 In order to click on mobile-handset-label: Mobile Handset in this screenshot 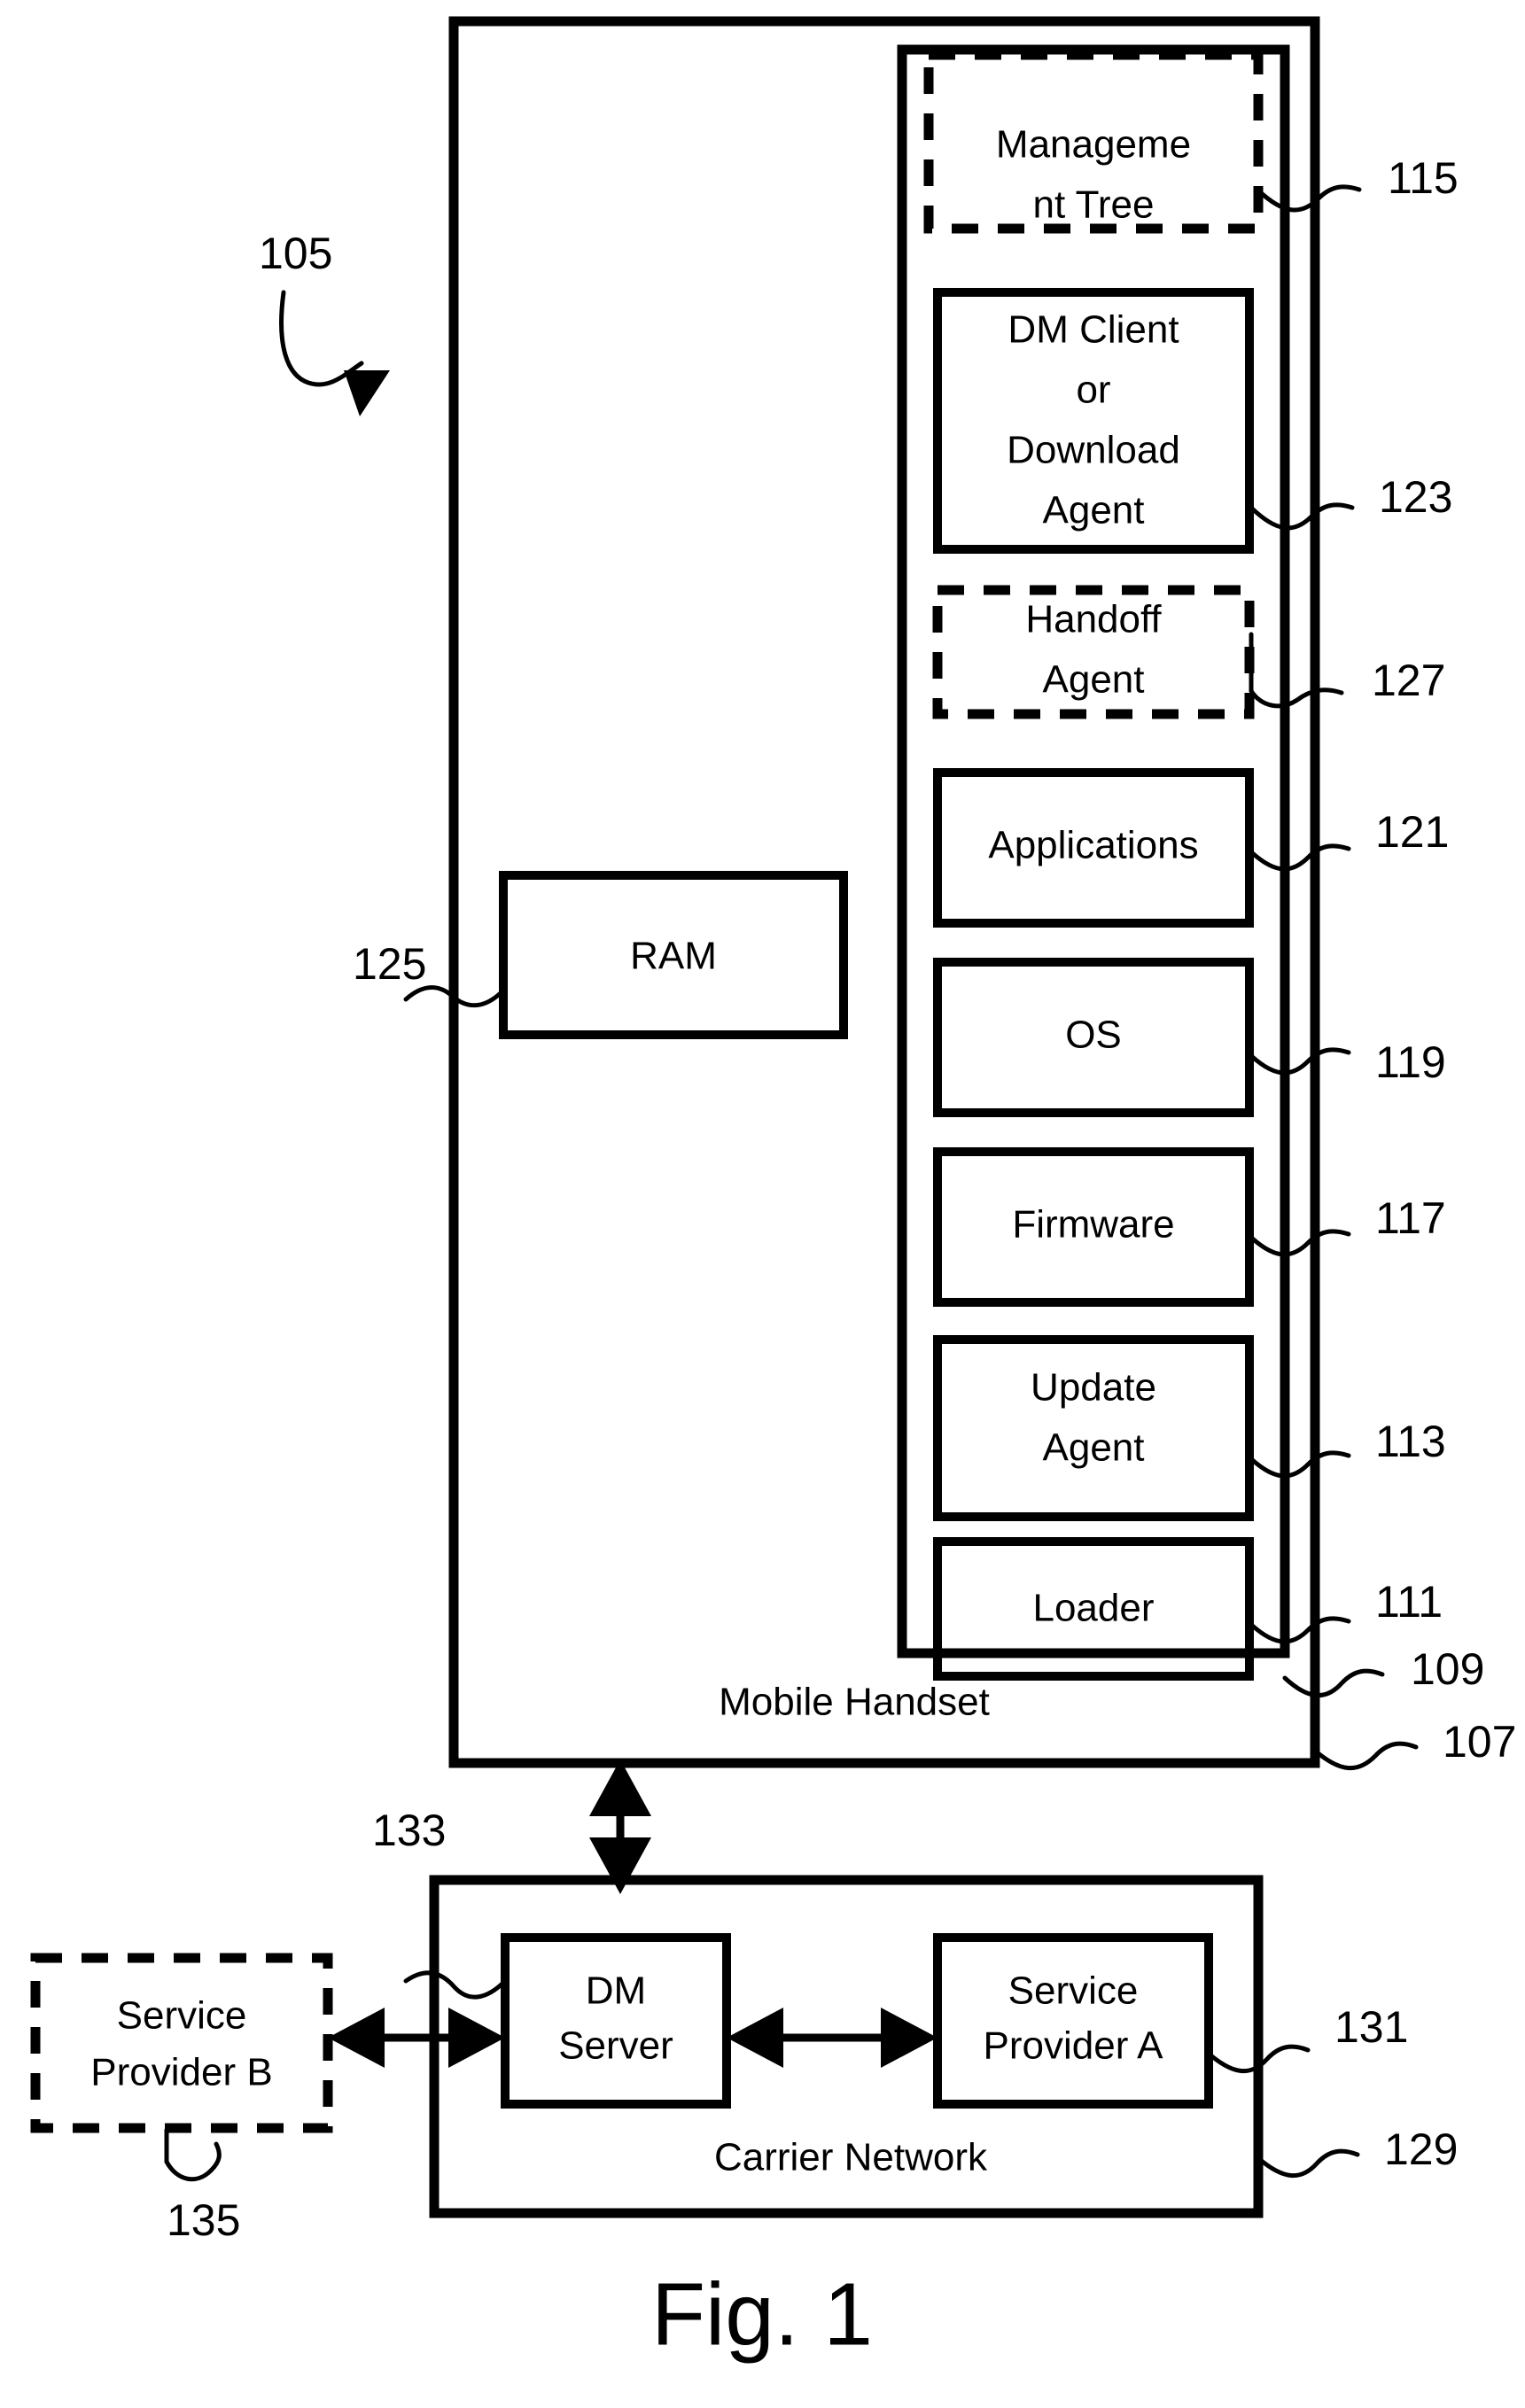, I will do `click(854, 1702)`.